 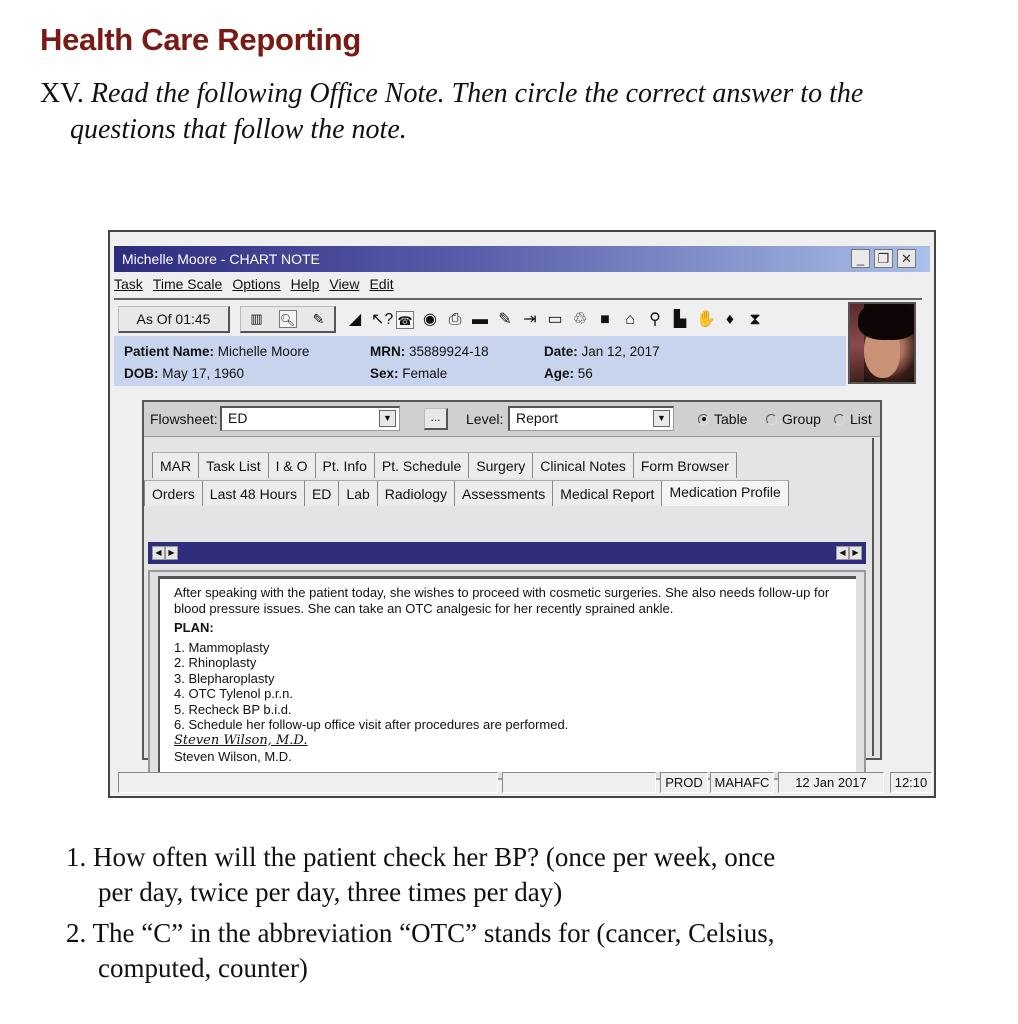 What do you see at coordinates (755, 320) in the screenshot?
I see `hourglass-icon: ⧗` at bounding box center [755, 320].